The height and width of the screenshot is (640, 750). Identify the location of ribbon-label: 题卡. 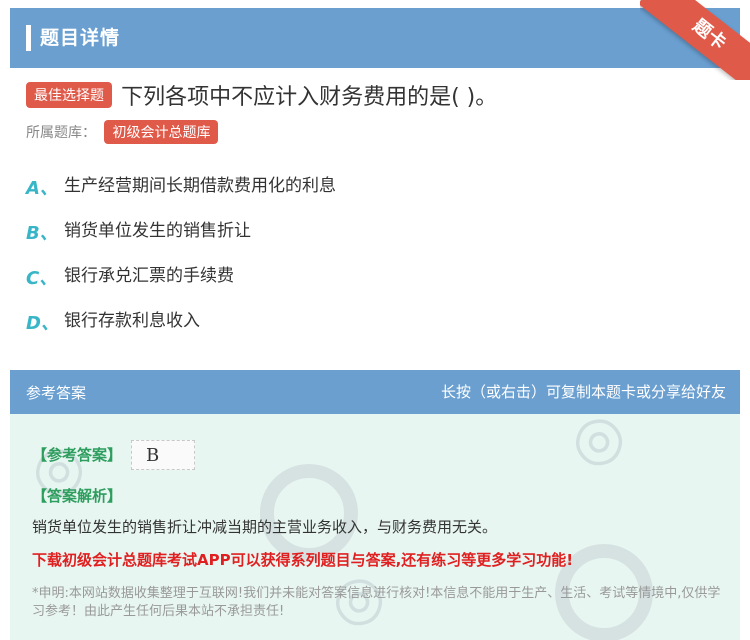
(695, 40).